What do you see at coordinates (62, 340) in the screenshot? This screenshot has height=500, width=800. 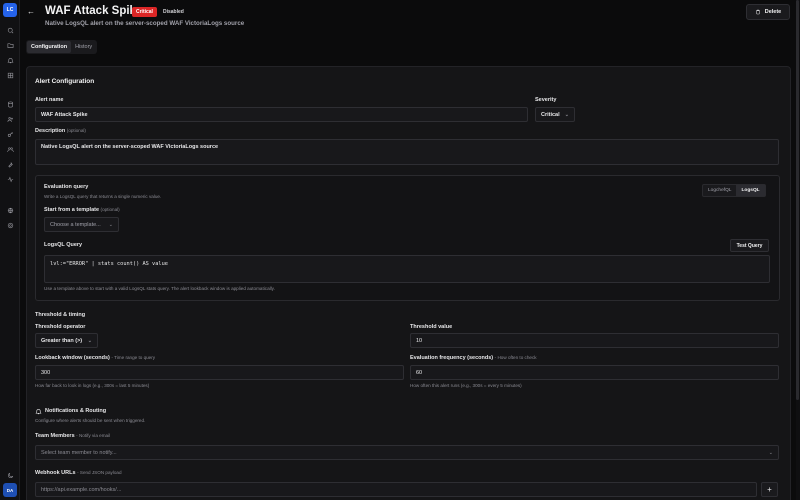 I see `operator-value: Greater than (>)` at bounding box center [62, 340].